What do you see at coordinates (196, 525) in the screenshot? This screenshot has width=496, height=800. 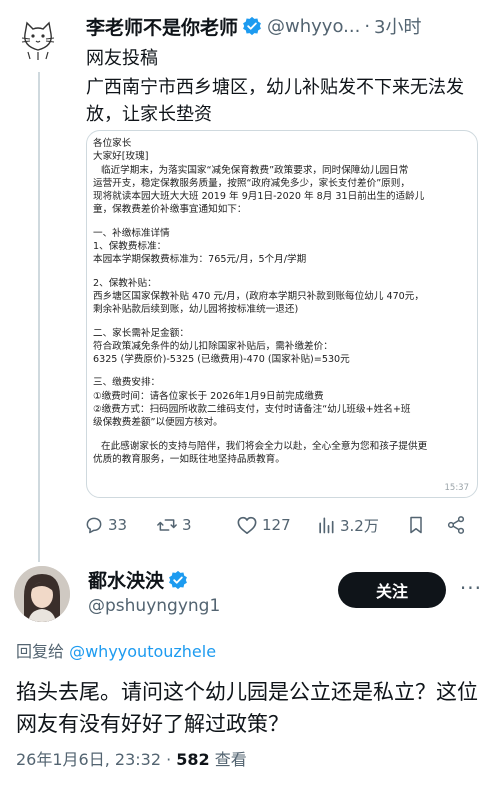 I see `repost-button: 3` at bounding box center [196, 525].